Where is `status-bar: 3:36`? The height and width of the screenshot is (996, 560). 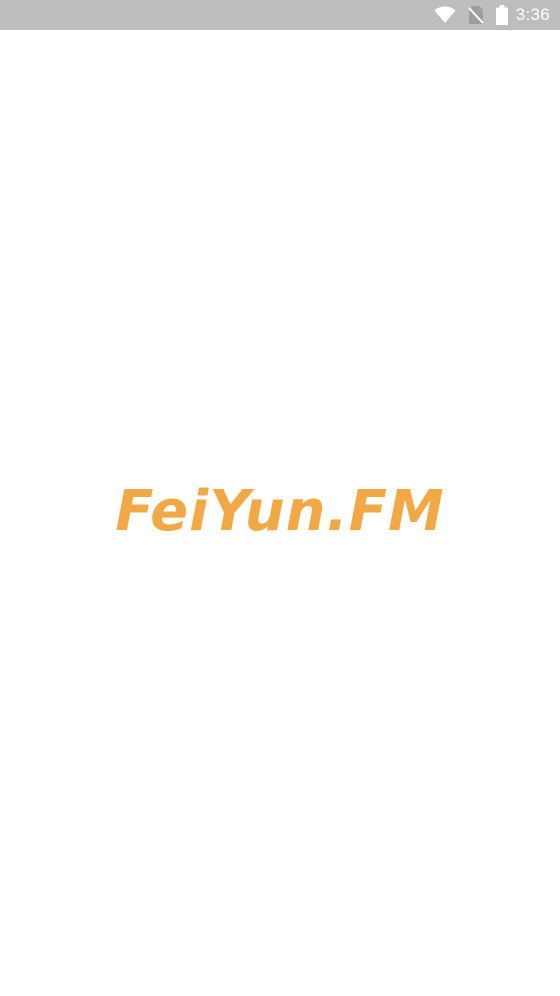 status-bar: 3:36 is located at coordinates (280, 15).